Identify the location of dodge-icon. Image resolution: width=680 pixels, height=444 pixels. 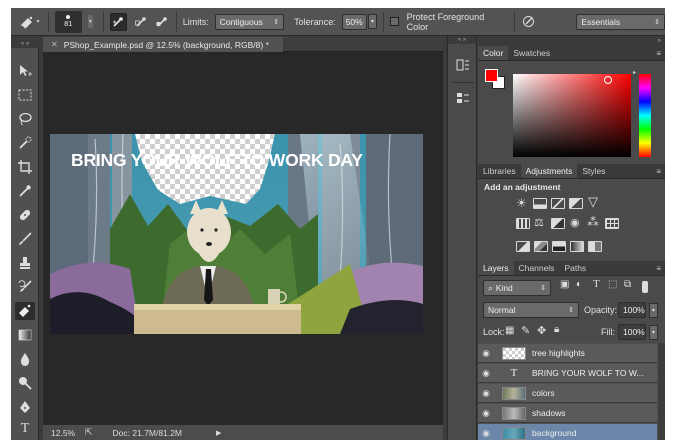
(25, 383).